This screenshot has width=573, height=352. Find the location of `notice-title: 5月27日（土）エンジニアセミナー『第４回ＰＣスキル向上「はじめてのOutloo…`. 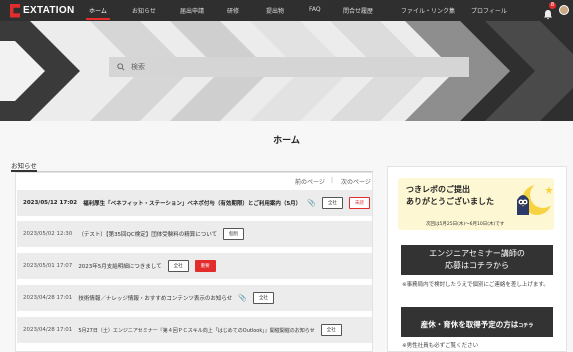

notice-title: 5月27日（土）エンジニアセミナー『第４回ＰＣスキル向上「はじめてのOutloo… is located at coordinates (196, 330).